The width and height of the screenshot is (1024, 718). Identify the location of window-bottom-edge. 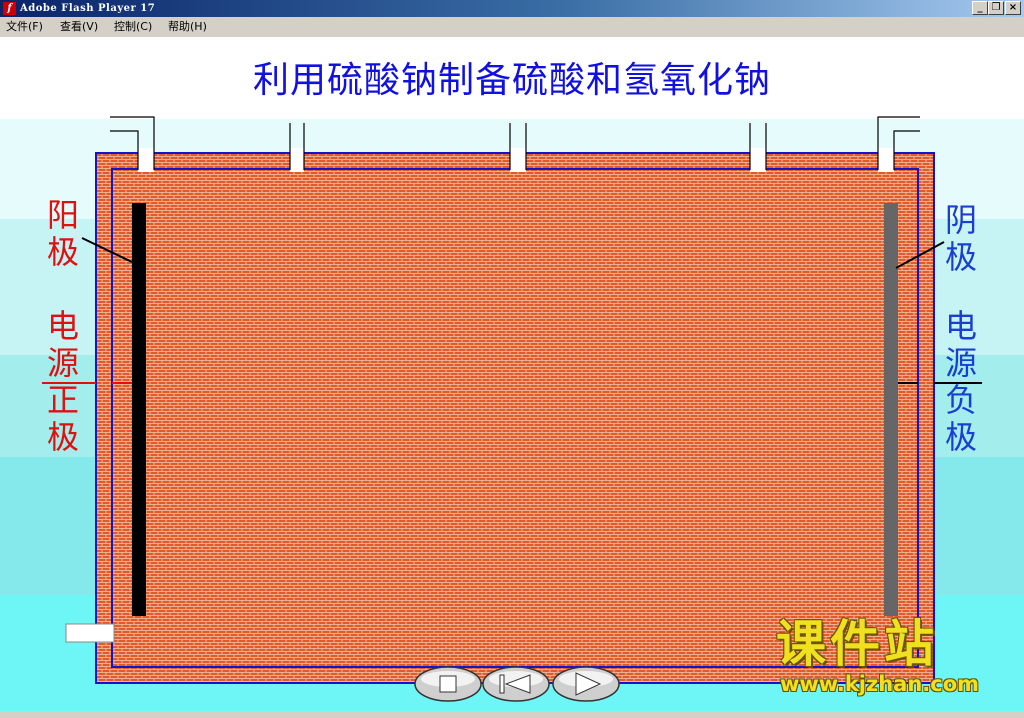
(512, 714).